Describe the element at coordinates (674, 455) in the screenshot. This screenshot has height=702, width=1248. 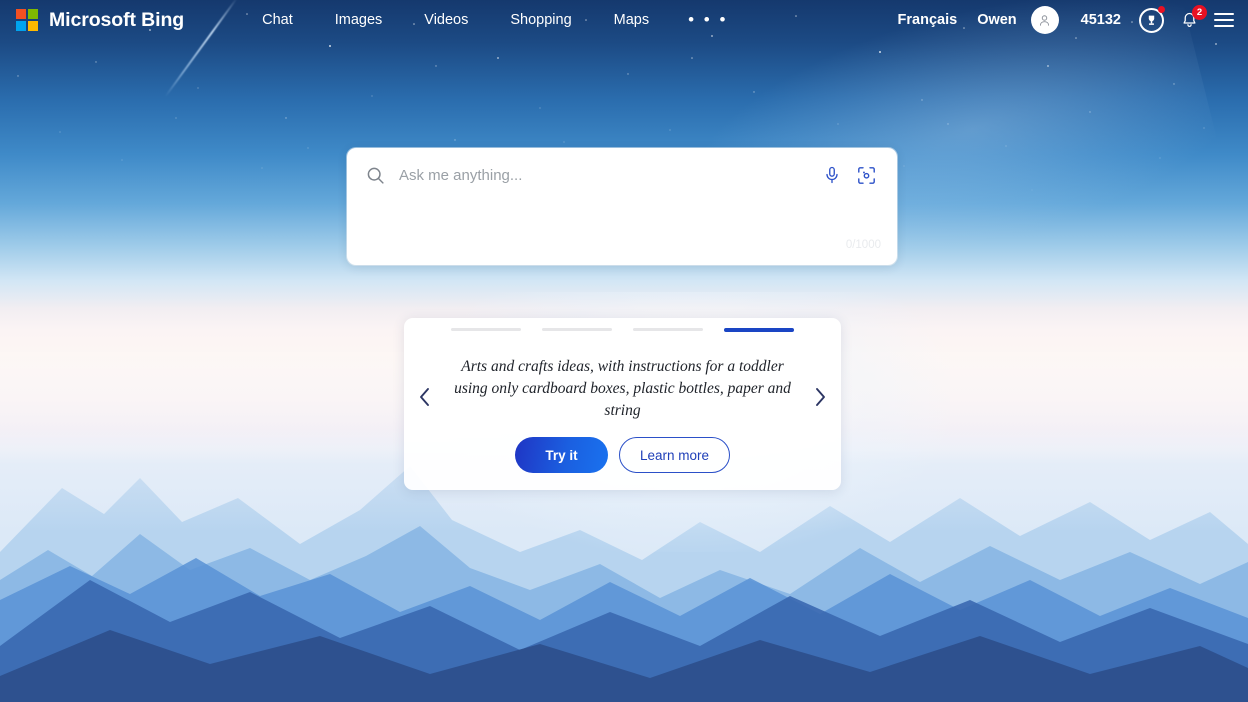
I see `learn-more-button: Learn more` at that location.